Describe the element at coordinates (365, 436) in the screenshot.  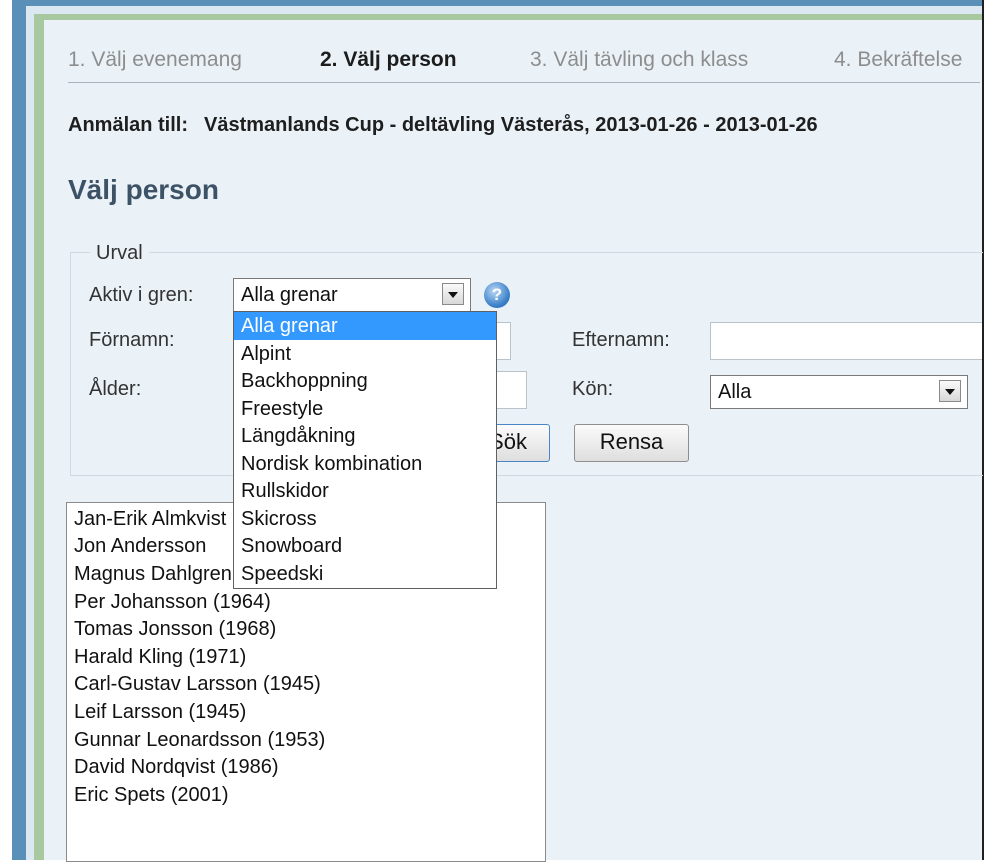
I see `branch-option: Längdåkning` at that location.